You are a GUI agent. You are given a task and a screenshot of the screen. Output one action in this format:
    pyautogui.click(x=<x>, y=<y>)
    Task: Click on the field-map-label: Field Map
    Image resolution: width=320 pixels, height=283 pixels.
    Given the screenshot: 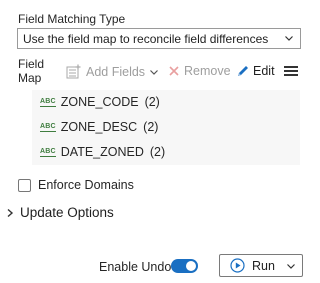 What is the action you would take?
    pyautogui.click(x=31, y=71)
    